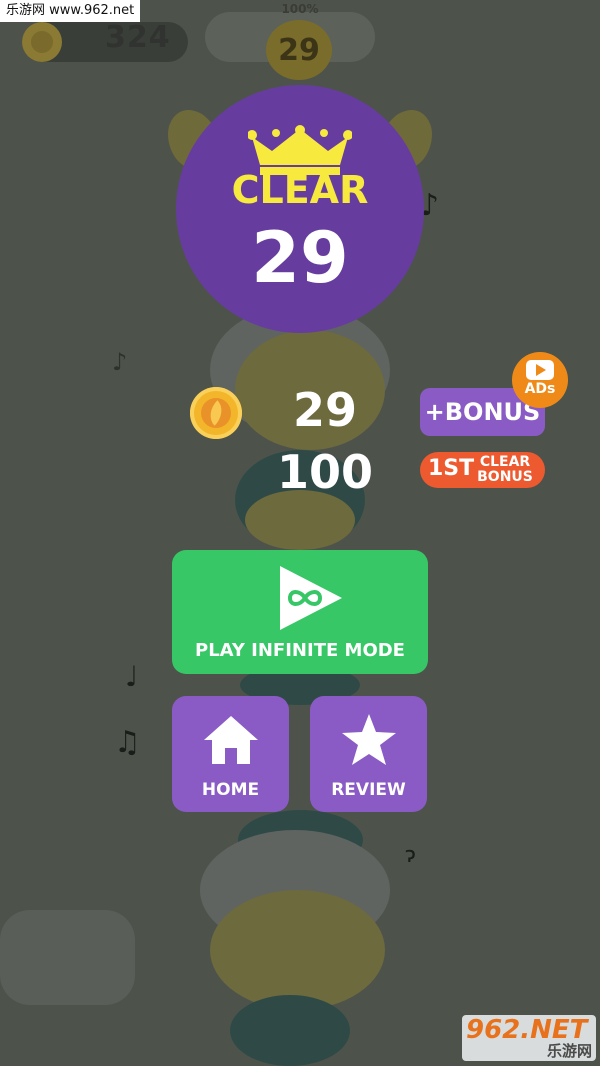 Image resolution: width=600 pixels, height=1066 pixels. Describe the element at coordinates (300, 650) in the screenshot. I see `play-infinite-mode-label: PLAY INFINITE MODE` at that location.